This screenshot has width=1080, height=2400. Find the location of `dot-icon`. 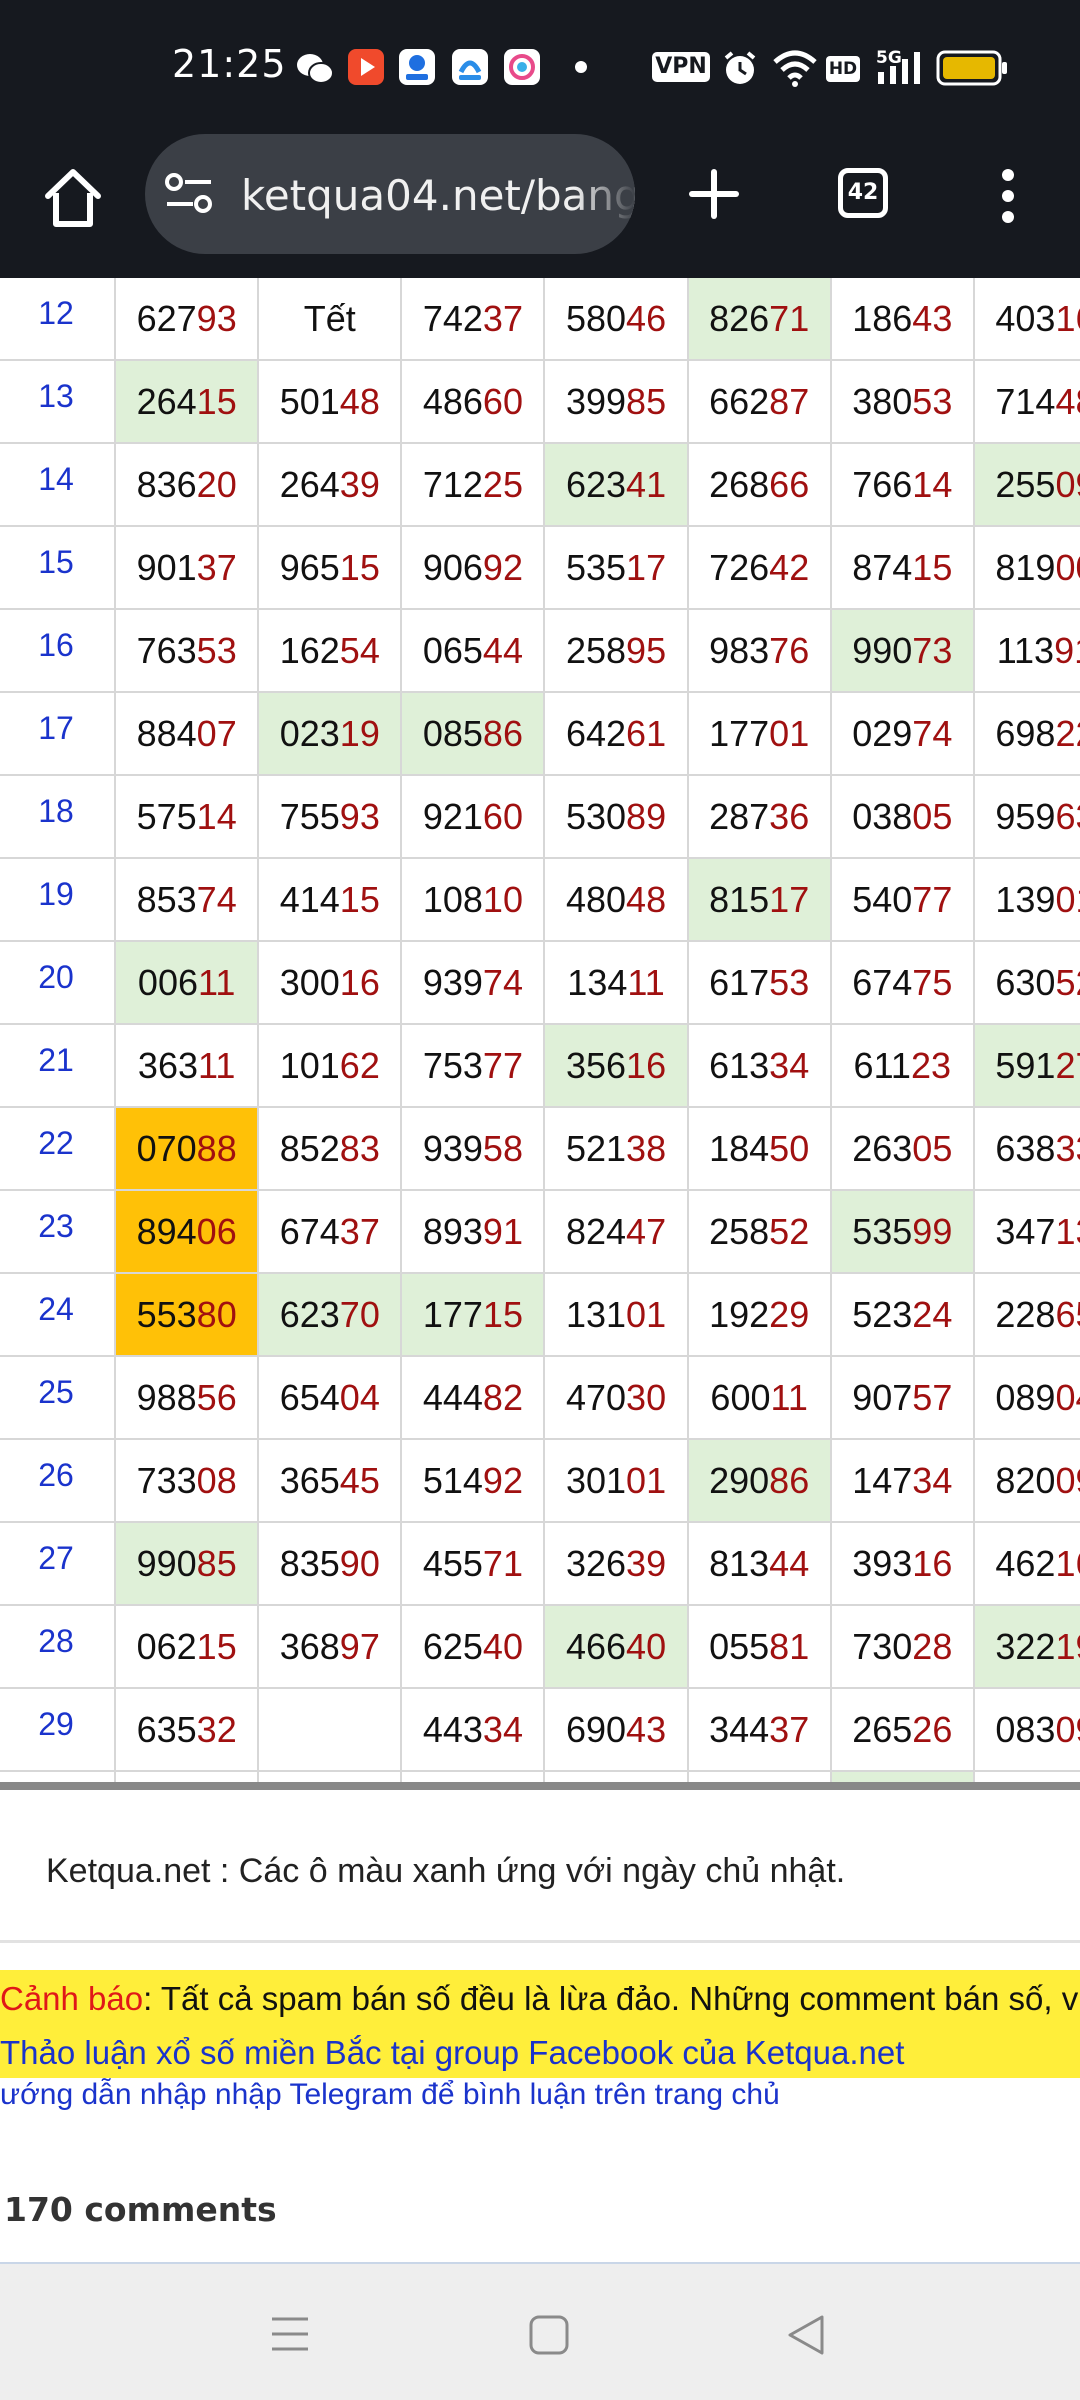

dot-icon is located at coordinates (581, 67).